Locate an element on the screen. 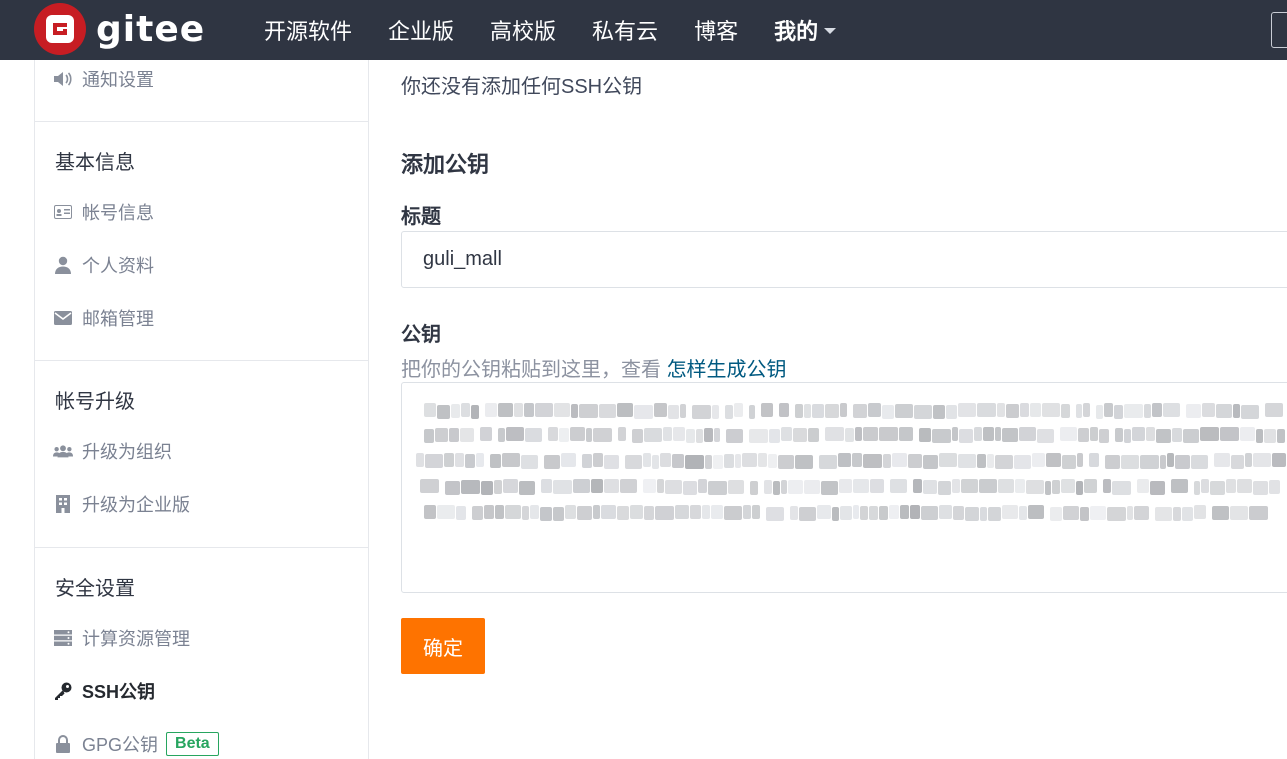 The height and width of the screenshot is (759, 1287). nav-private-cloud: 私有云 is located at coordinates (625, 30).